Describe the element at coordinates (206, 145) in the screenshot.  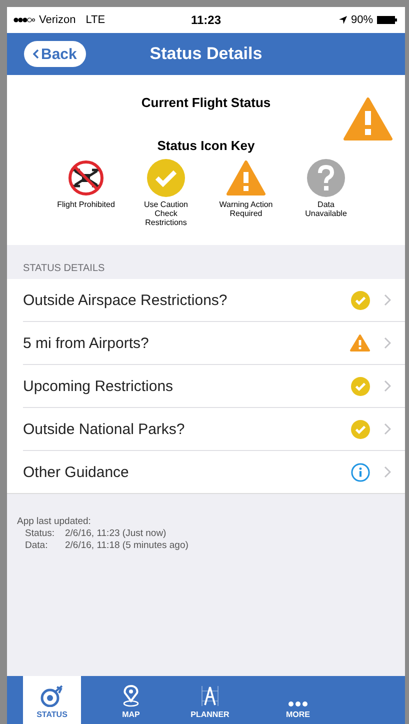
I see `icon-key-title: Status Icon Key` at that location.